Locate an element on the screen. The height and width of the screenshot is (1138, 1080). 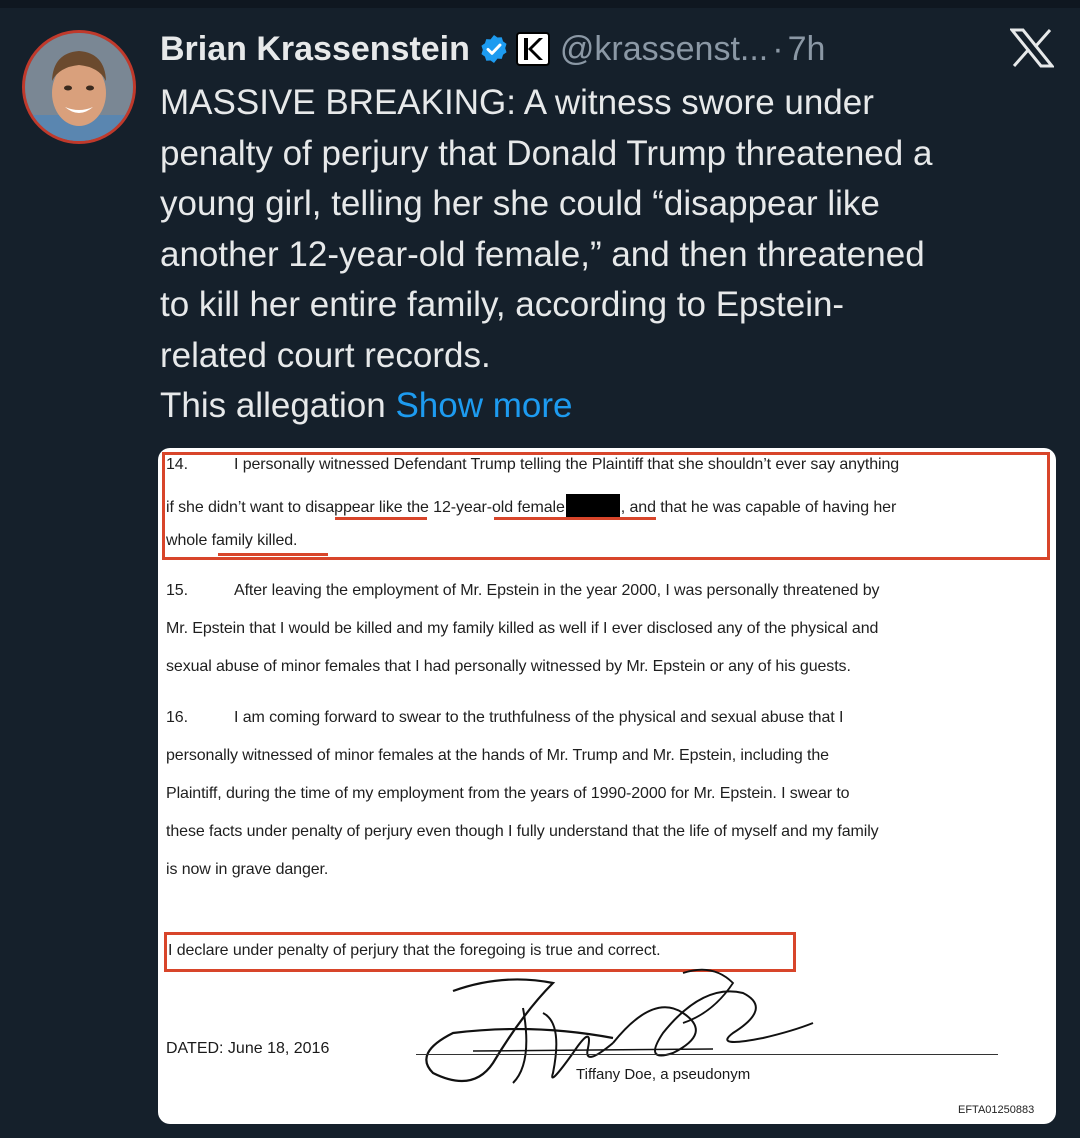
p16-line5: is now in grave danger. is located at coordinates (247, 869).